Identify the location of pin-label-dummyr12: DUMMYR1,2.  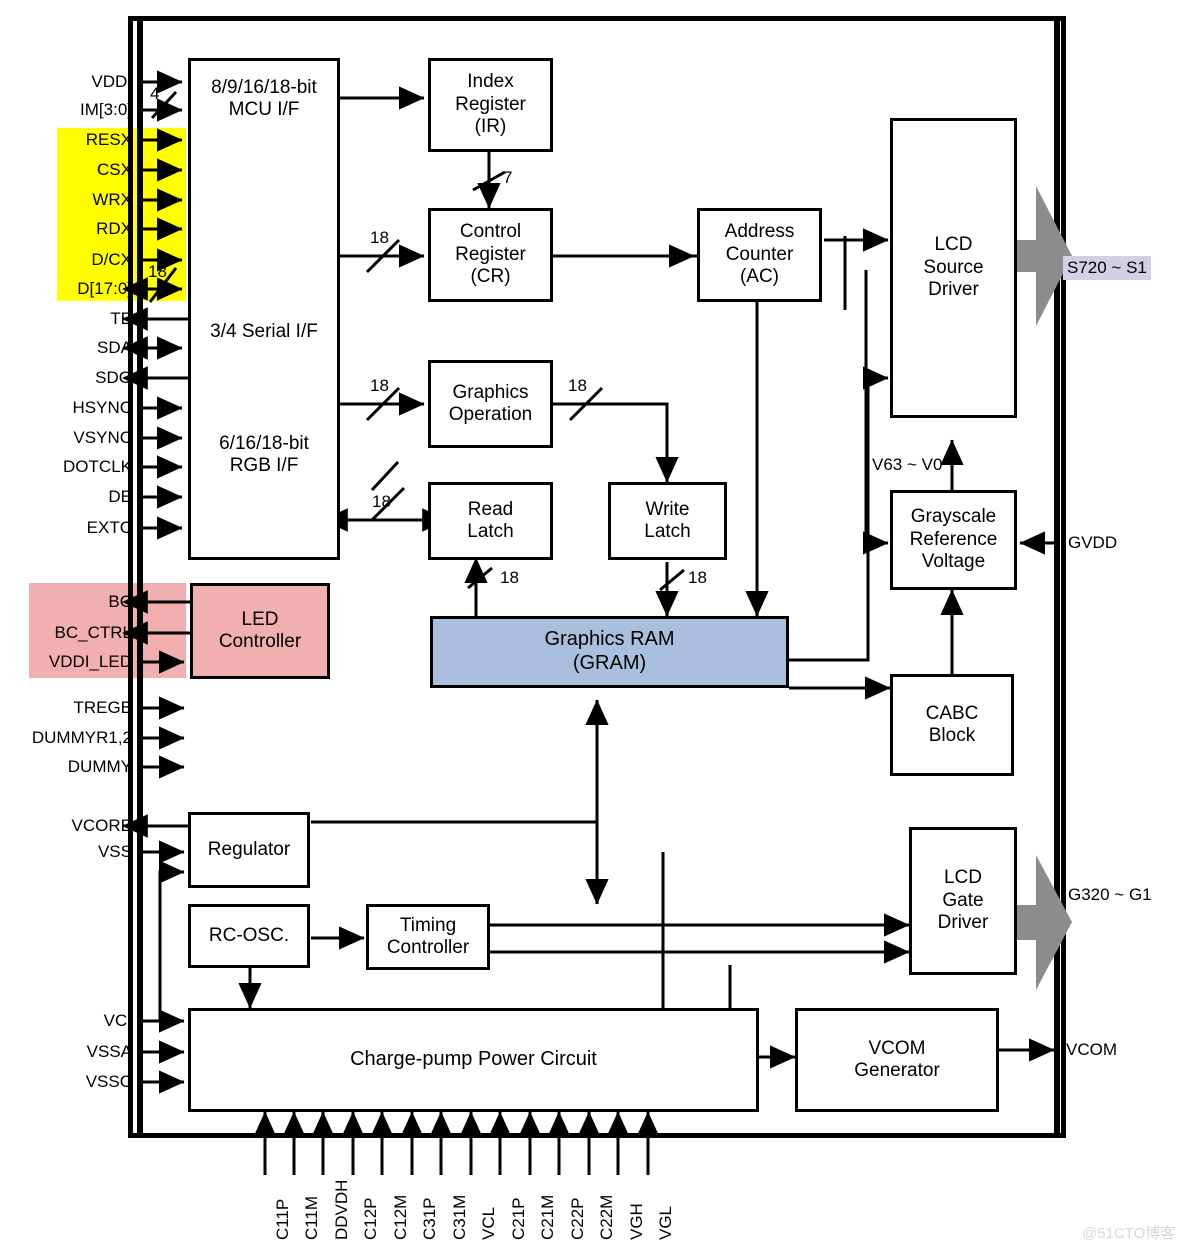
(81, 737).